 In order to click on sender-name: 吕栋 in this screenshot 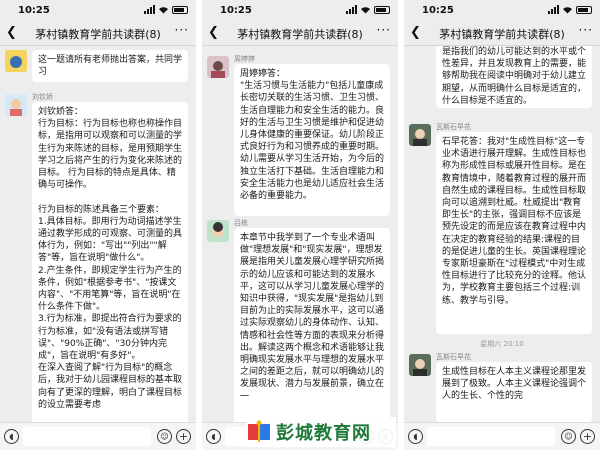, I will do `click(241, 223)`.